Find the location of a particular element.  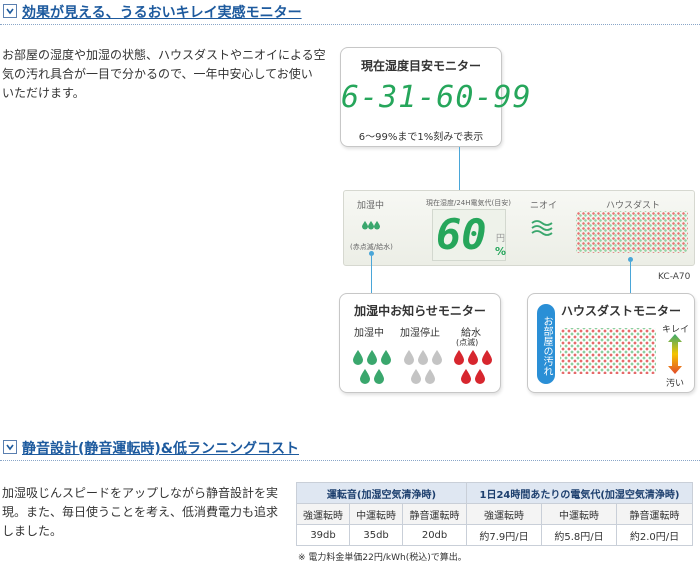

humidity-monitor-card: 現在湿度目安モニター 6-31-60-99 6〜99%まで1%刻みで表示 is located at coordinates (436, 97).